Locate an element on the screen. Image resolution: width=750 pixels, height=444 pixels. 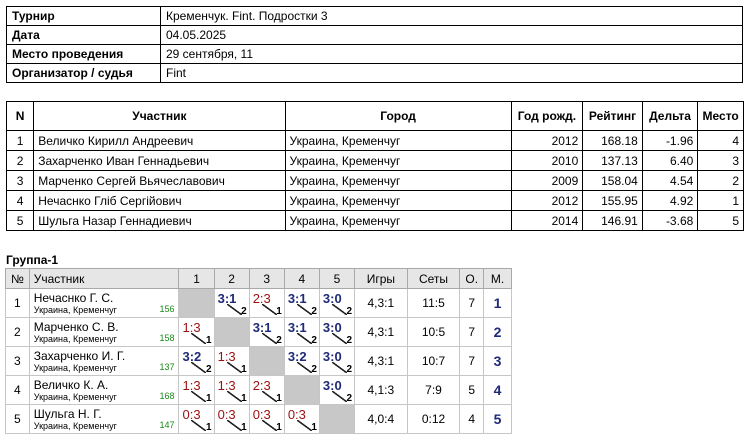
participant-name: Нечаснко Гліб Сергійович is located at coordinates (159, 200).